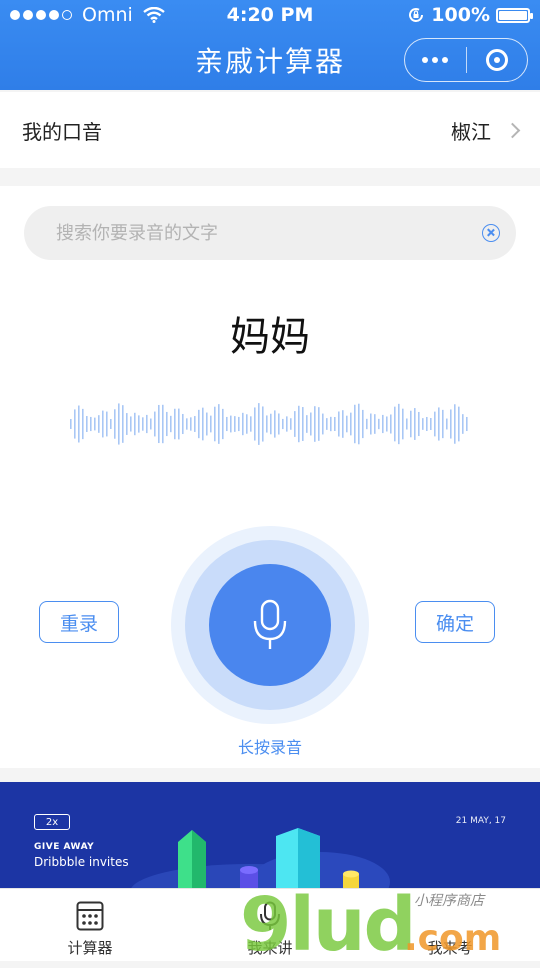  What do you see at coordinates (512, 130) in the screenshot?
I see `chevron-right-icon` at bounding box center [512, 130].